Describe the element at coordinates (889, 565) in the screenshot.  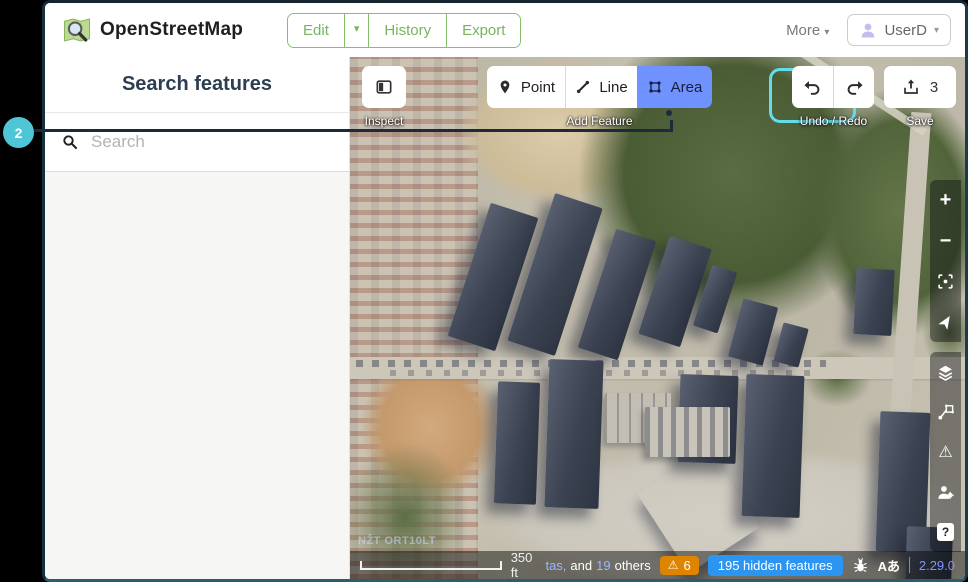
I see `translate-button: Aあ` at that location.